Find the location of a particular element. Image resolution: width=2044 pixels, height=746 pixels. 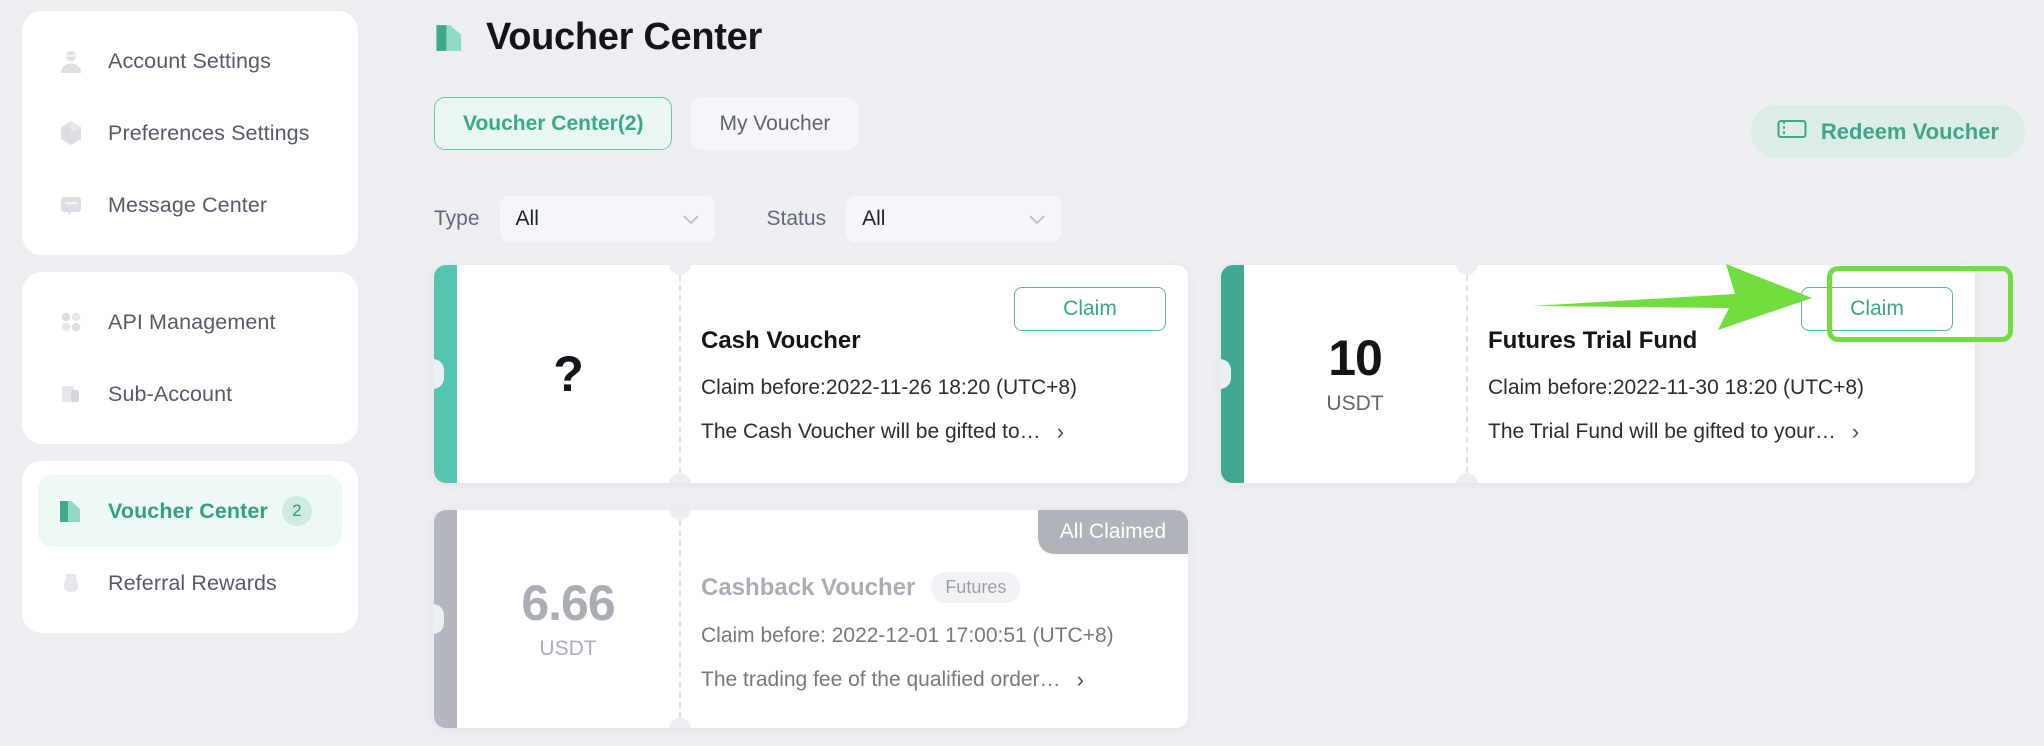

type-select: All is located at coordinates (607, 219).